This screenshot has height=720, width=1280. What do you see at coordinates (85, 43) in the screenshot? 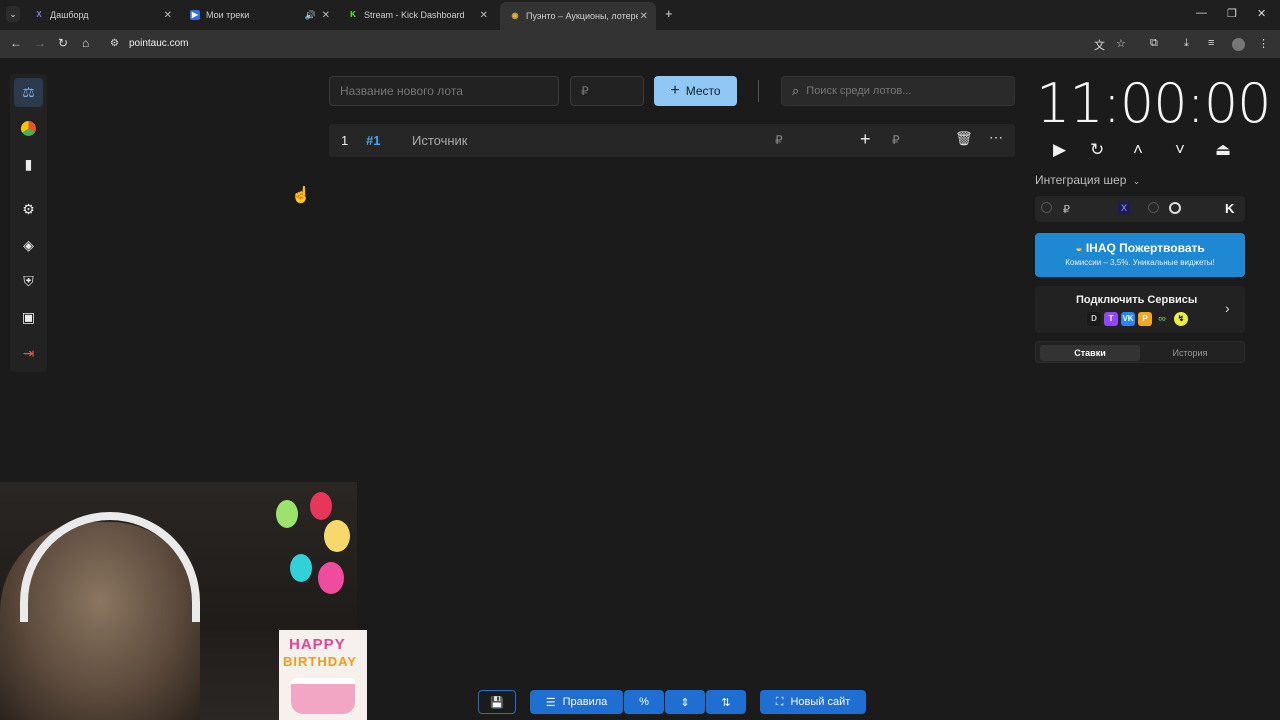
I see `home-icon: ⌂` at bounding box center [85, 43].